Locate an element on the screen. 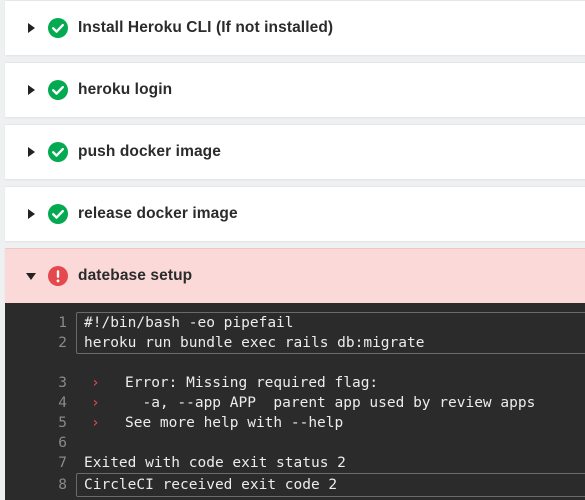 The image size is (585, 500). terminal-line: 1 #!/bin/bash -eo pipefail is located at coordinates (295, 323).